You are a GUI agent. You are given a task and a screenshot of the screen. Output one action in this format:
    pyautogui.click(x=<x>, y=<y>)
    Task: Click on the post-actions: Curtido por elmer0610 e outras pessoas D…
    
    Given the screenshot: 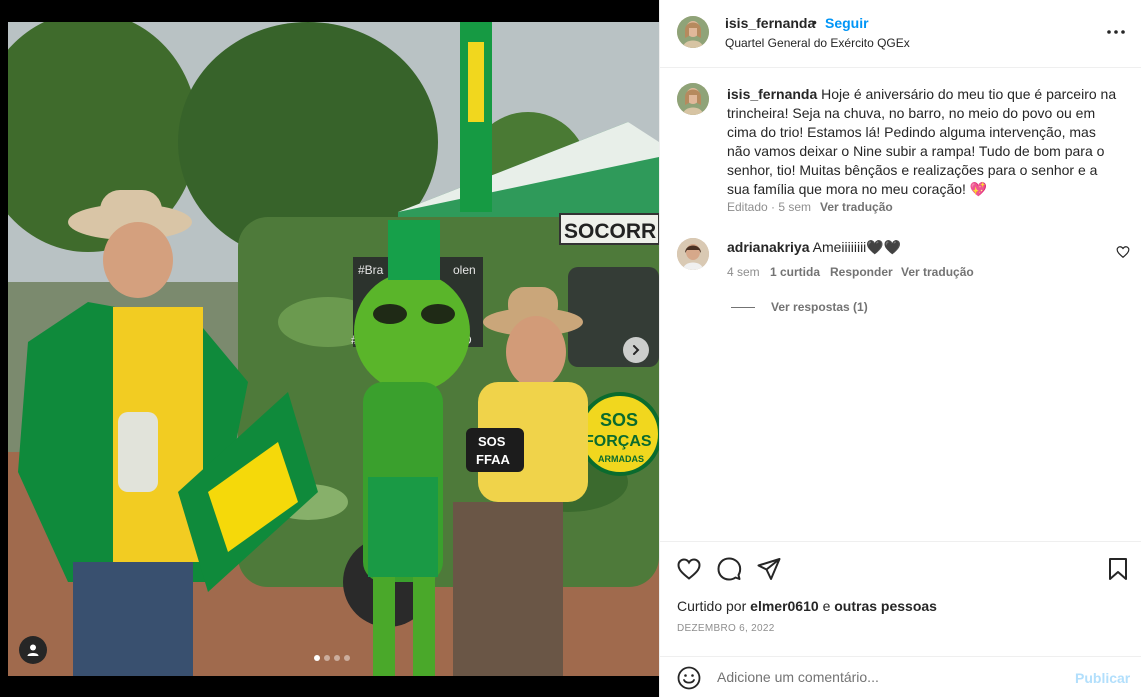 What is the action you would take?
    pyautogui.click(x=900, y=598)
    